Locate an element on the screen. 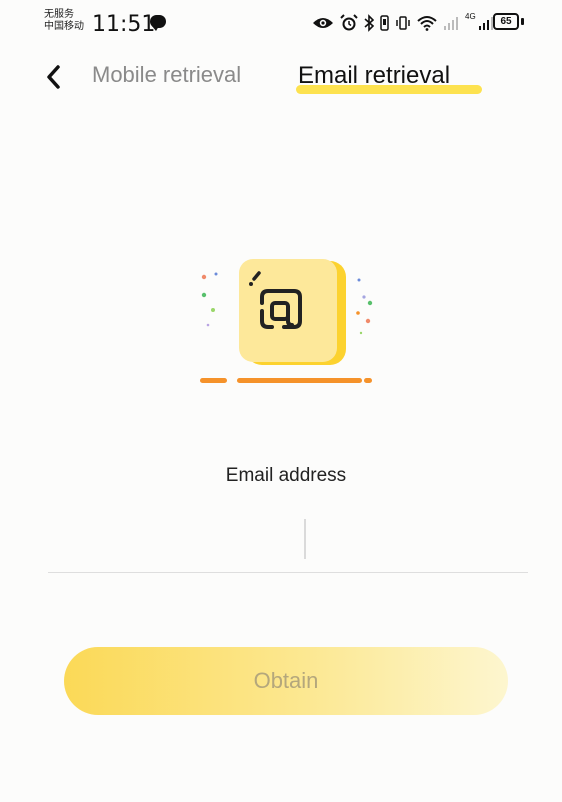 The width and height of the screenshot is (562, 802). carrier-info: 无服务 中国移动 is located at coordinates (64, 21).